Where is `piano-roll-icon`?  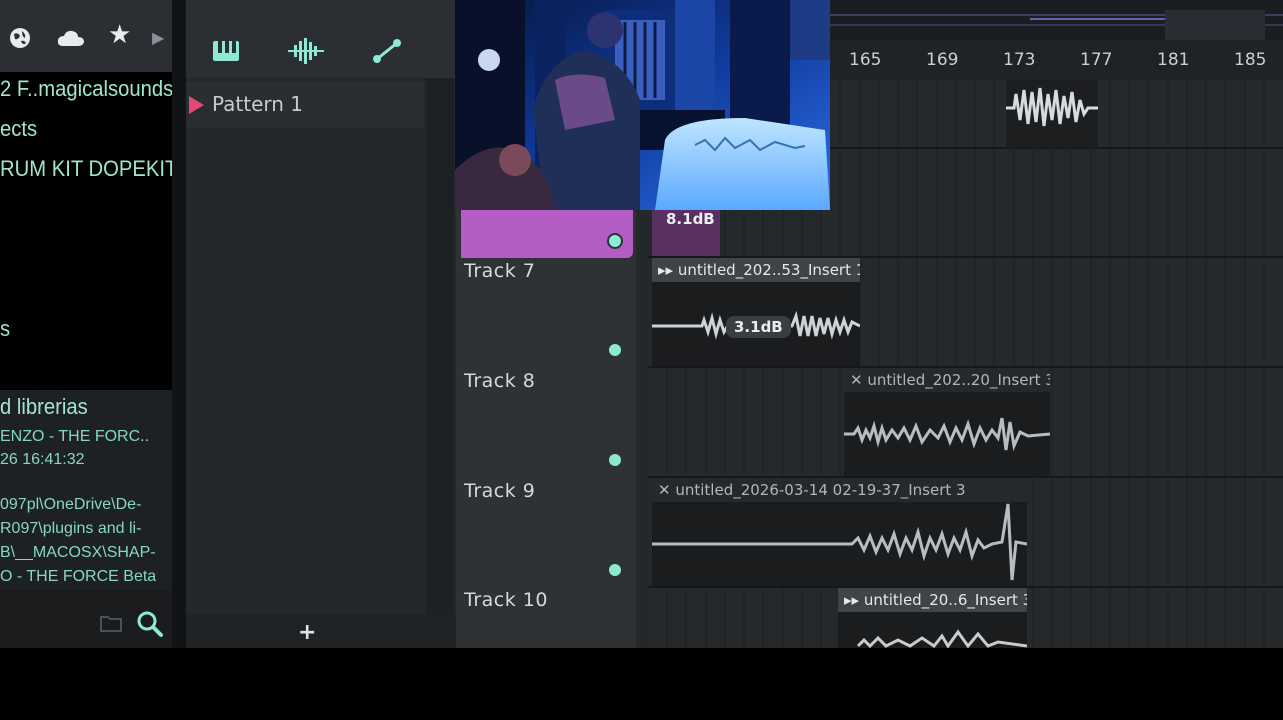
piano-roll-icon is located at coordinates (226, 53).